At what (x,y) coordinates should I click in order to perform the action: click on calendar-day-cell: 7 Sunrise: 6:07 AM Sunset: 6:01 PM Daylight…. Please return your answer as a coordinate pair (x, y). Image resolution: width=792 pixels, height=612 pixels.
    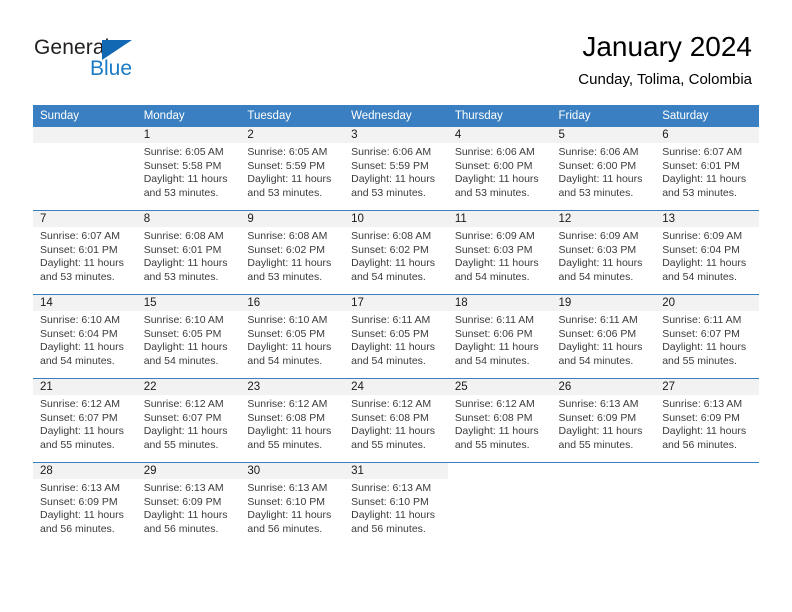
    Looking at the image, I should click on (85, 252).